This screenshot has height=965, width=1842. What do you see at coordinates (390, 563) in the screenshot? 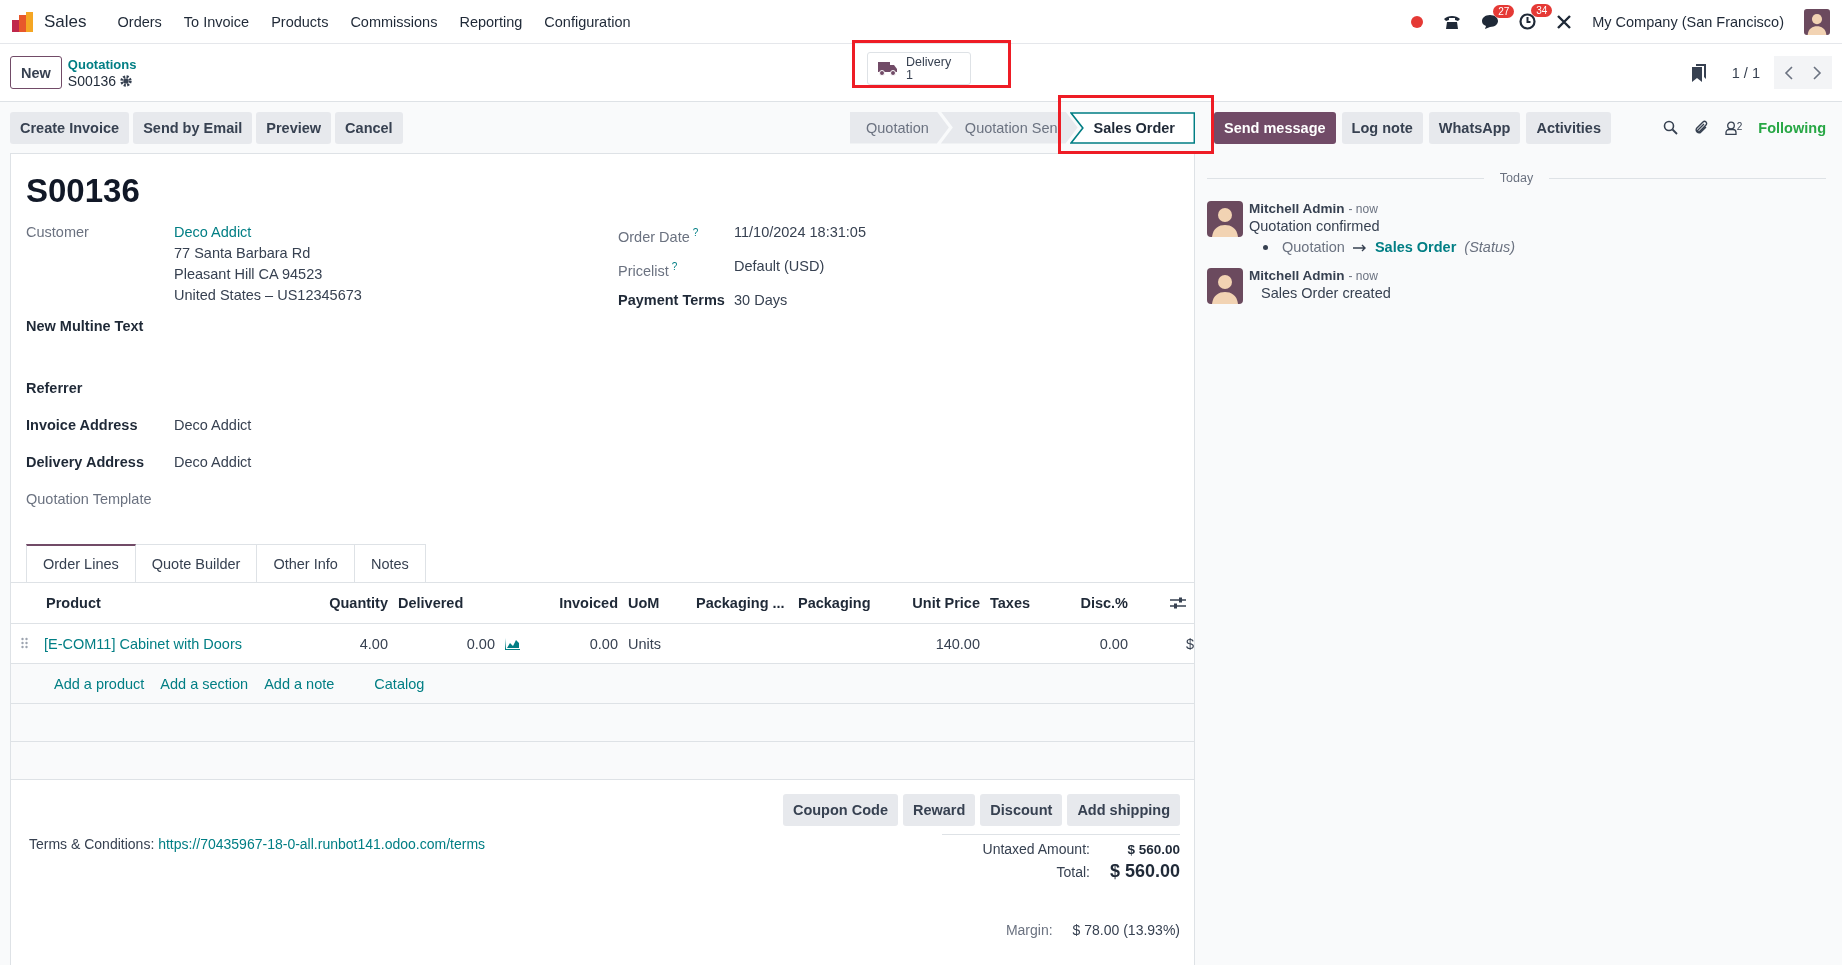
I see `tab: Notes` at bounding box center [390, 563].